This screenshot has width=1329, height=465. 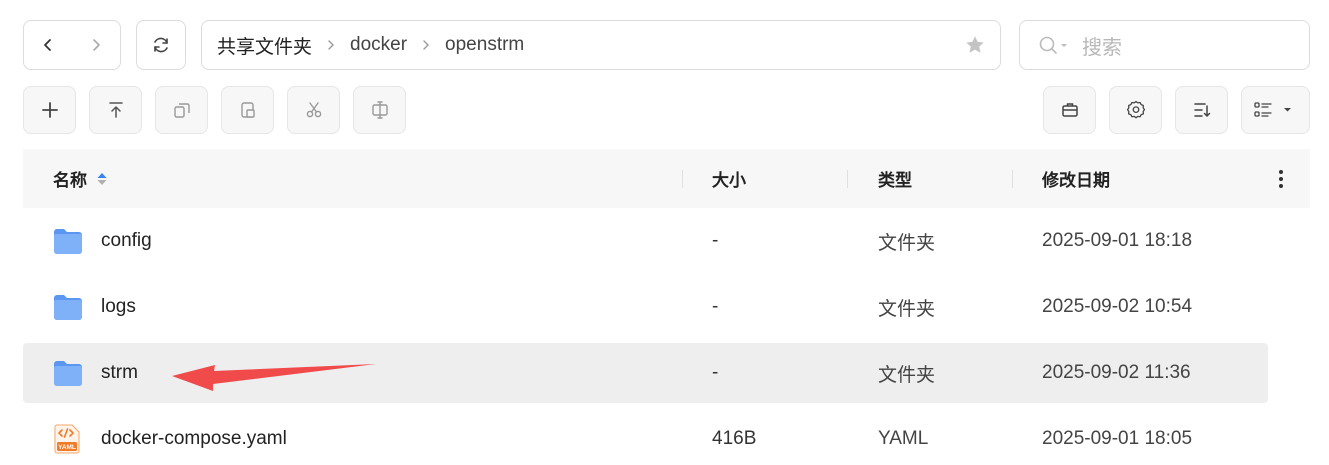 What do you see at coordinates (1117, 306) in the screenshot?
I see `file-modified: 2025-09-02 10:54` at bounding box center [1117, 306].